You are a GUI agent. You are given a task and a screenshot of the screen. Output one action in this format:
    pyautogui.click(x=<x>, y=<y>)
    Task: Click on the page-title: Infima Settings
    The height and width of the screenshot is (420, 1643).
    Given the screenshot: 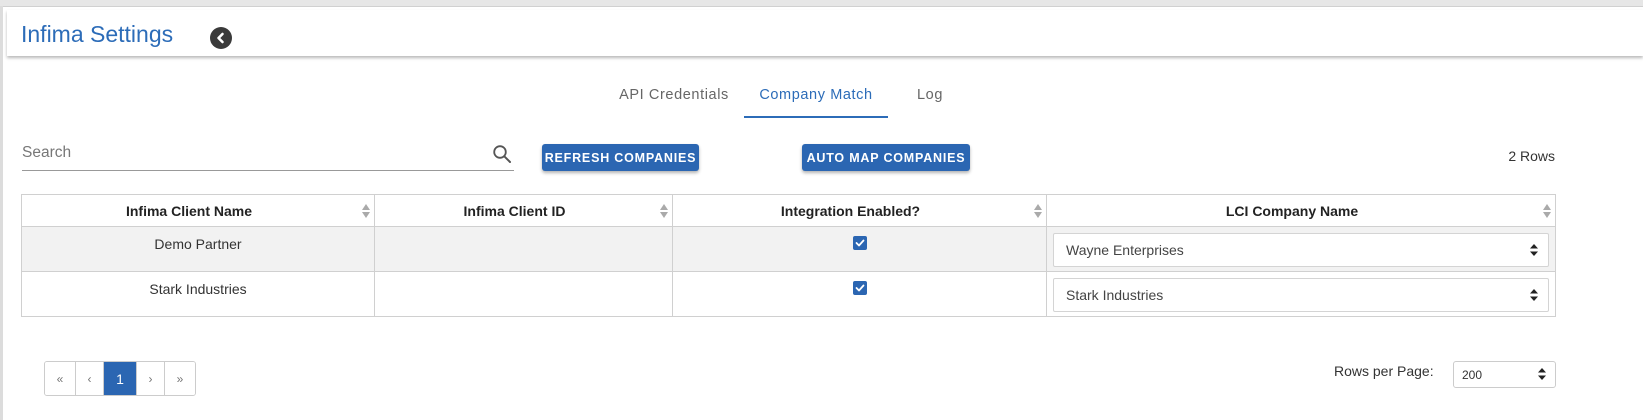 What is the action you would take?
    pyautogui.click(x=97, y=34)
    